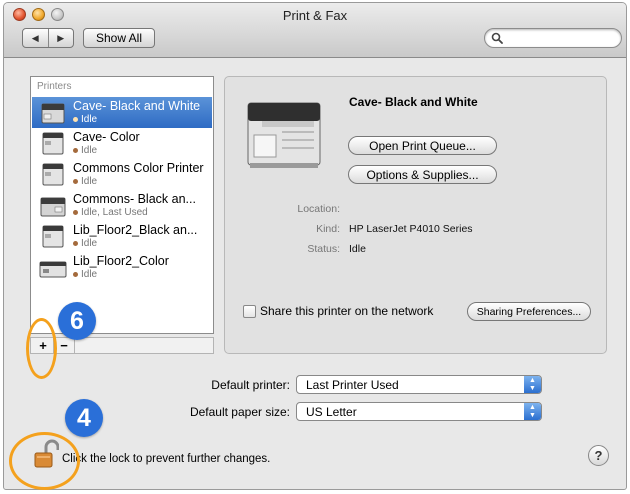 This screenshot has width=630, height=494. I want to click on printer-item-commons-color: Commons Color Printer Idle, so click(122, 174).